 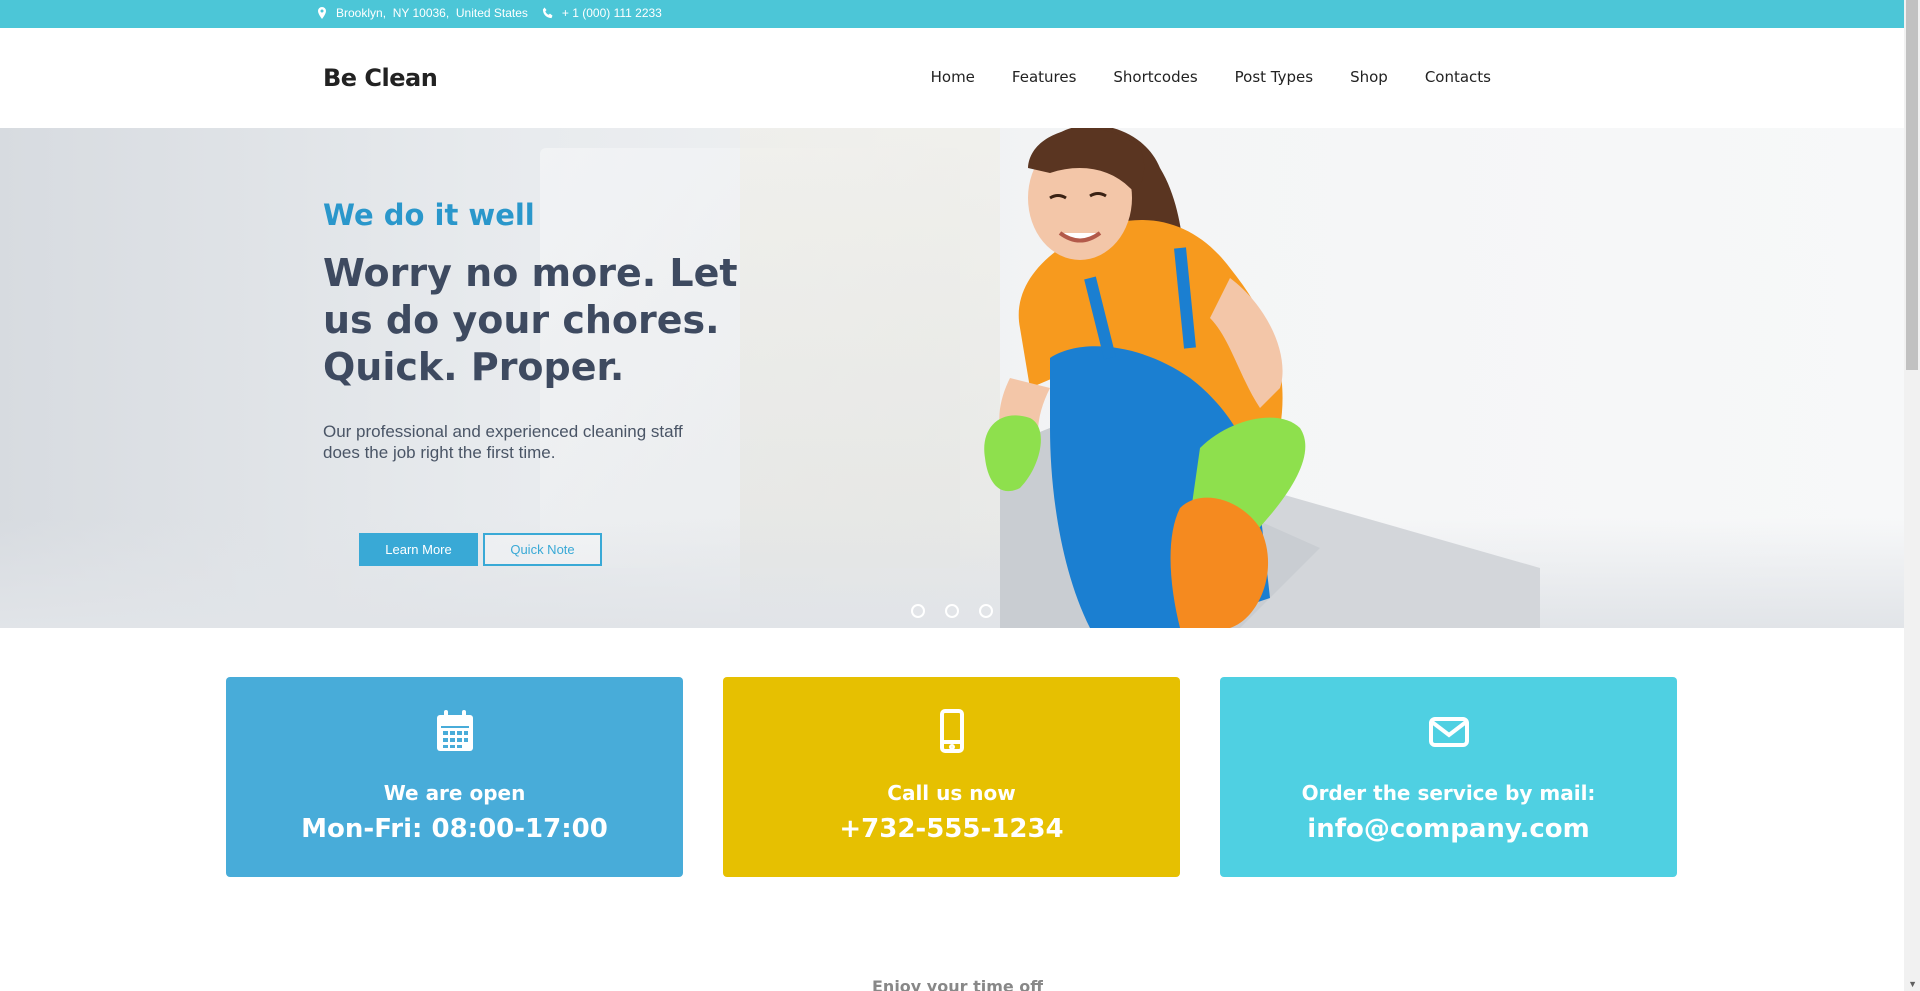 What do you see at coordinates (454, 829) in the screenshot?
I see `opening-hours-value: Mon-Fri: 08:00-17:00` at bounding box center [454, 829].